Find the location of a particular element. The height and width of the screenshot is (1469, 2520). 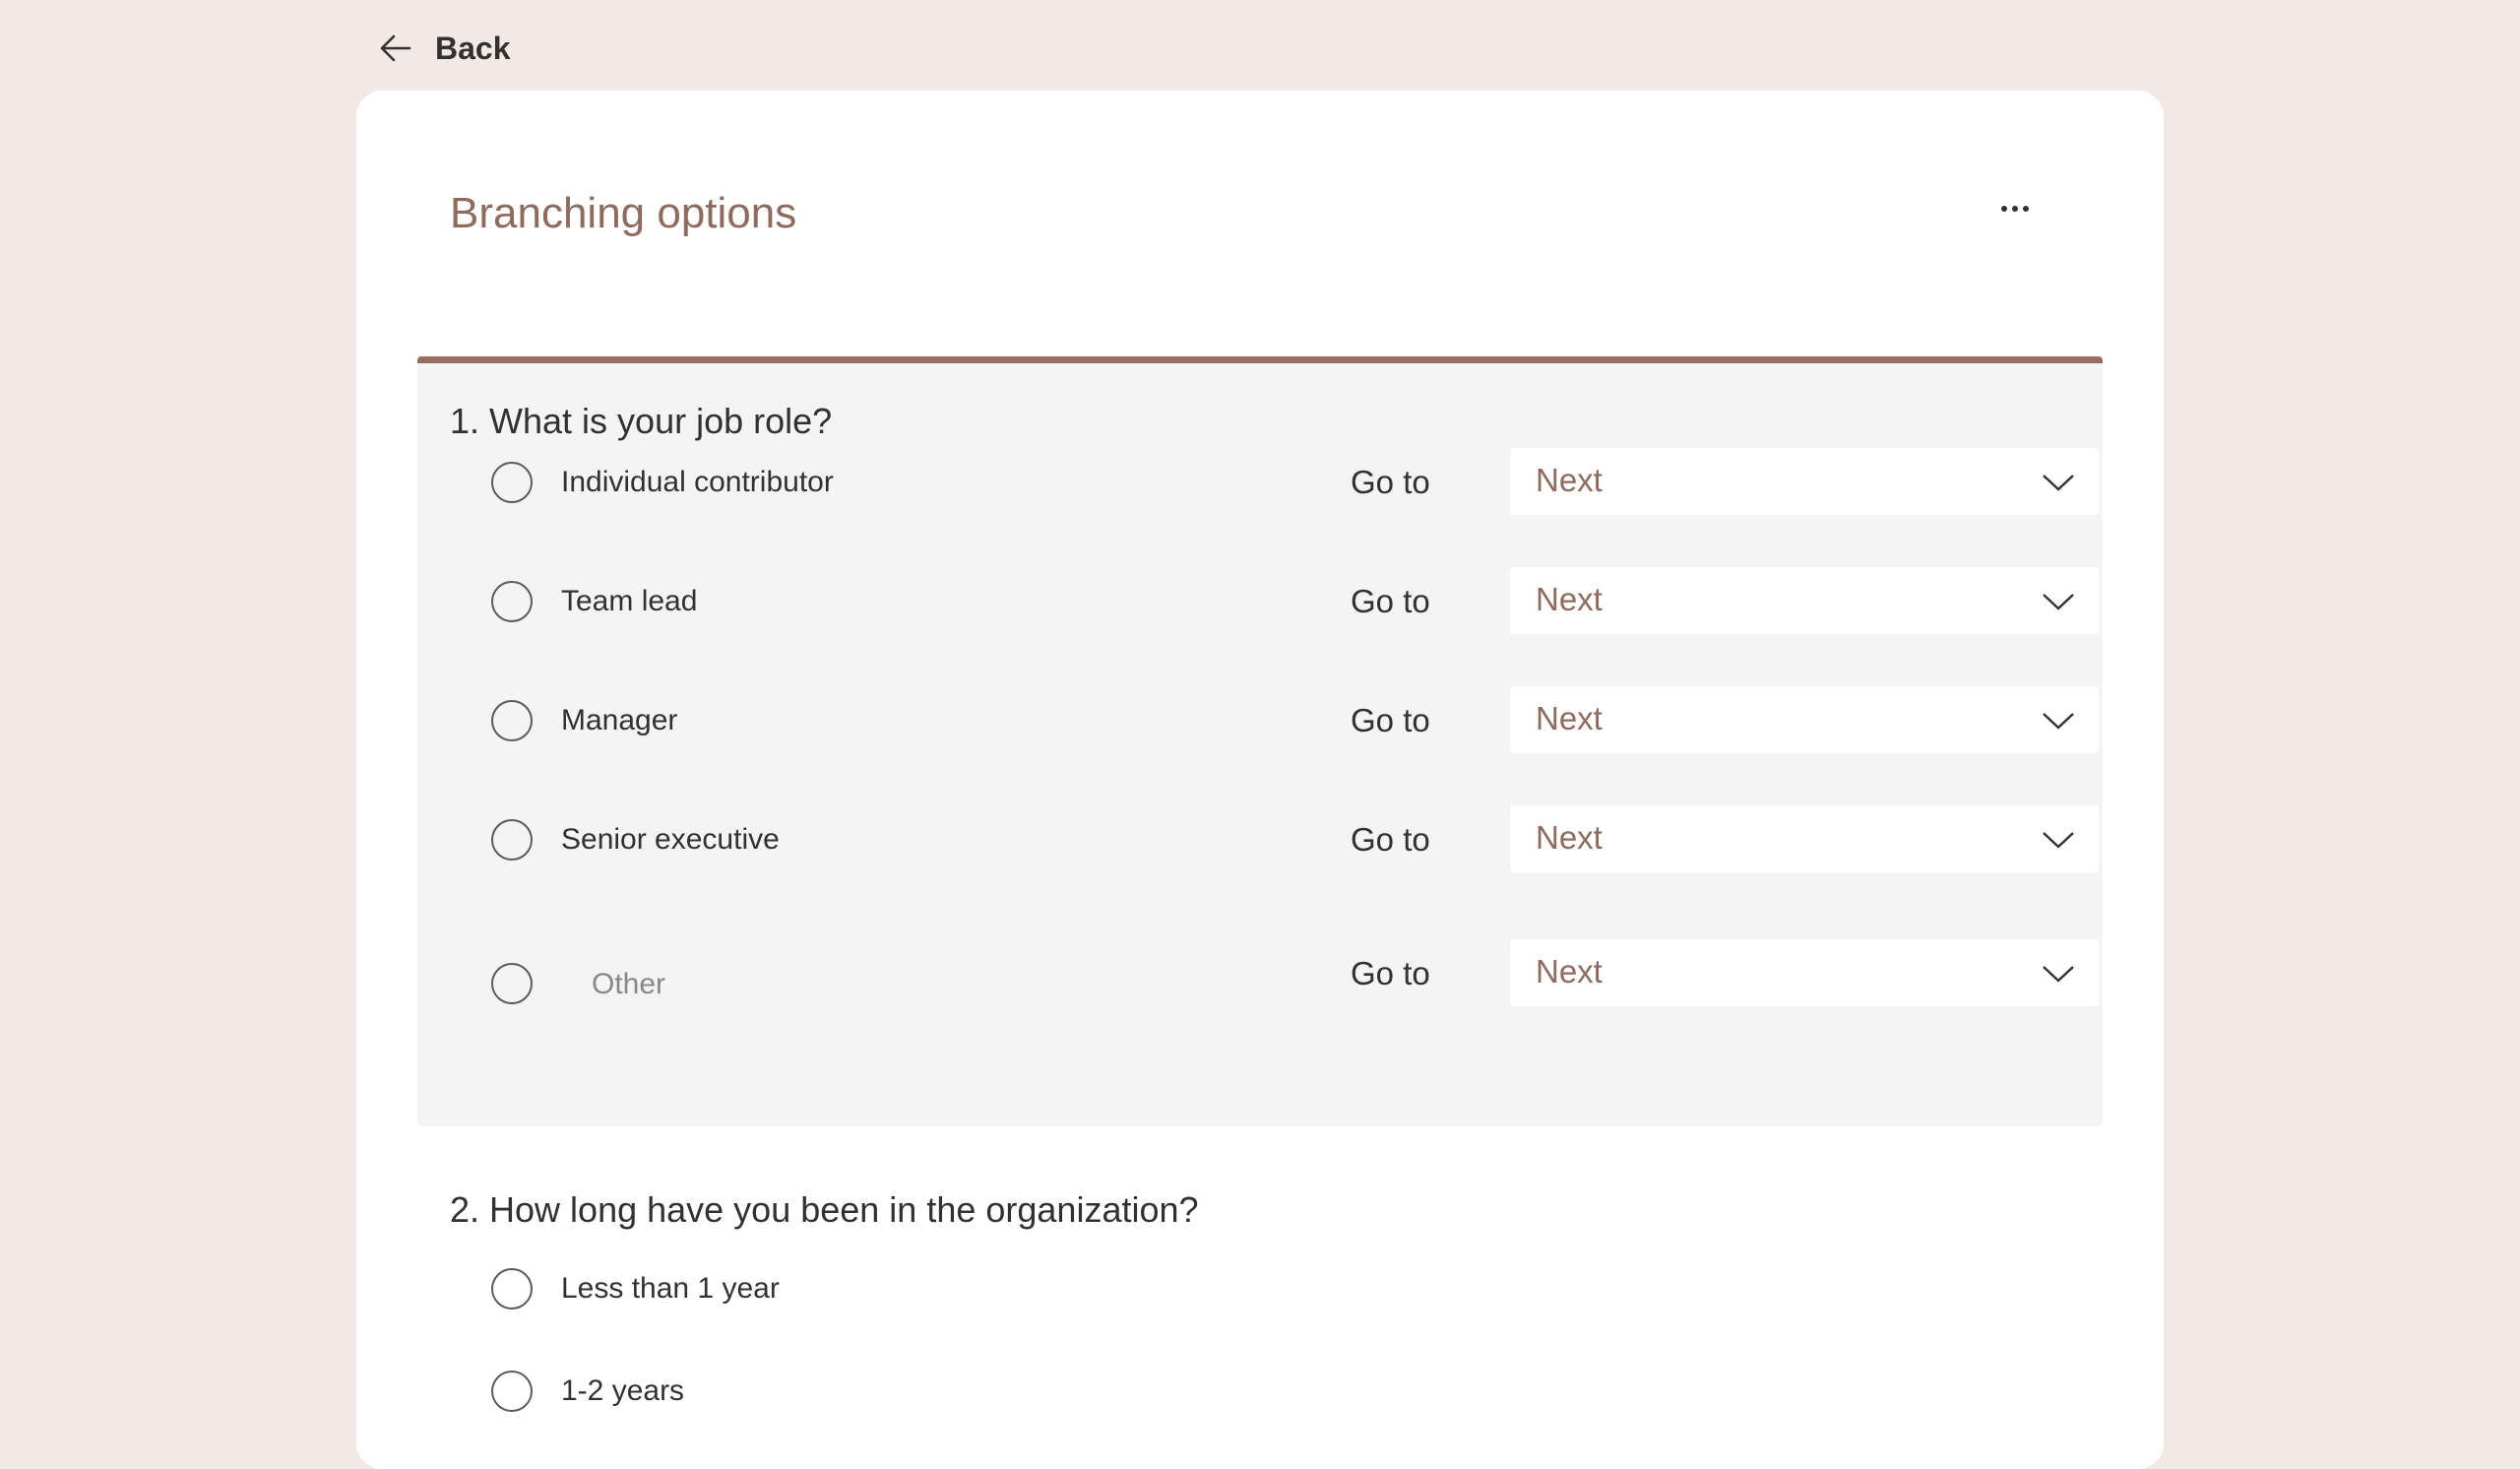

radio-option-manager is located at coordinates (512, 720).